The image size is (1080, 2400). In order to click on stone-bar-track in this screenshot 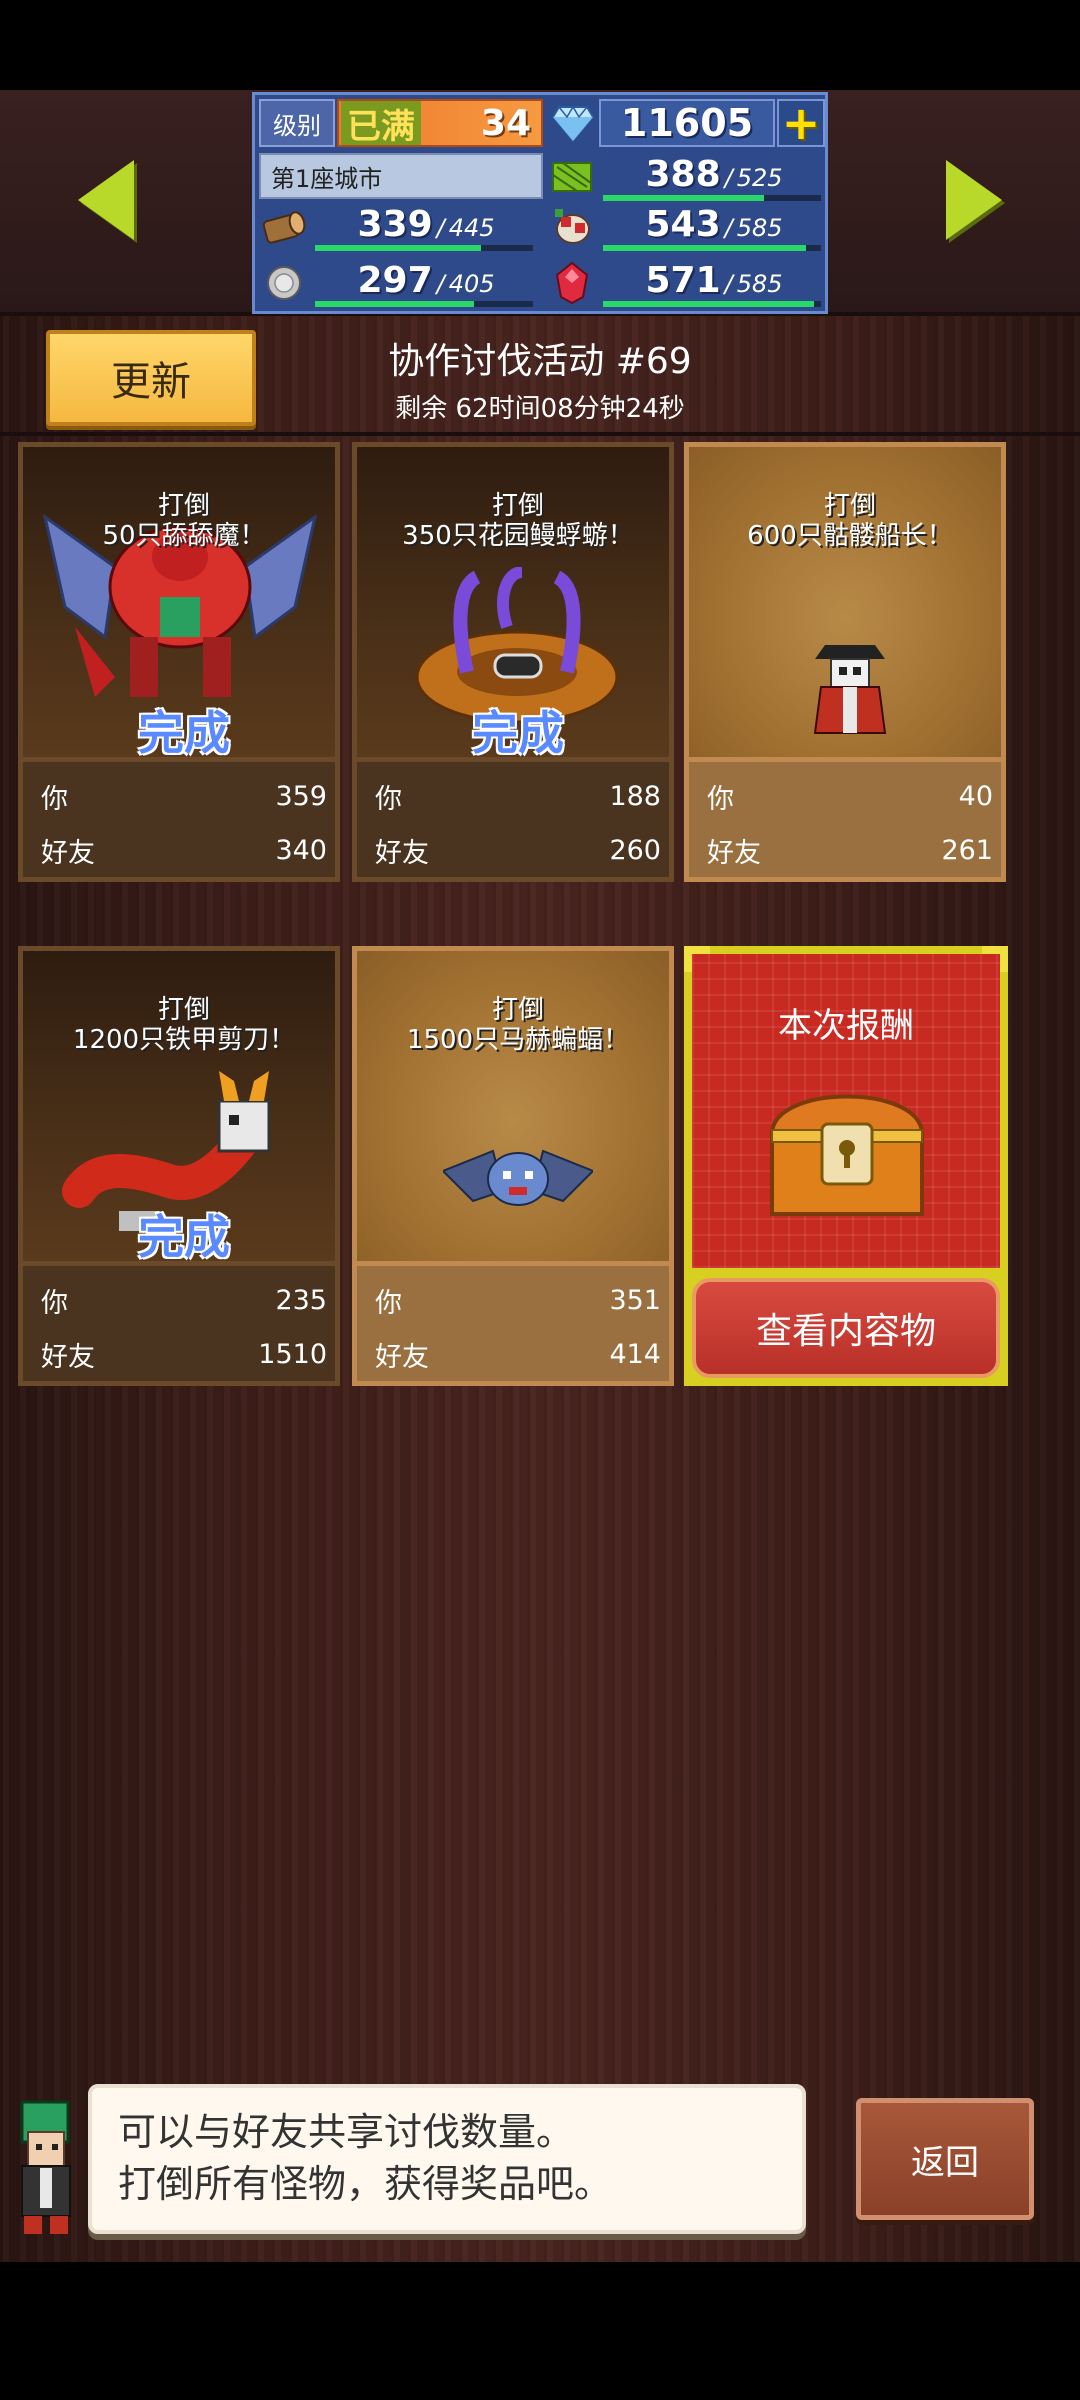, I will do `click(424, 304)`.